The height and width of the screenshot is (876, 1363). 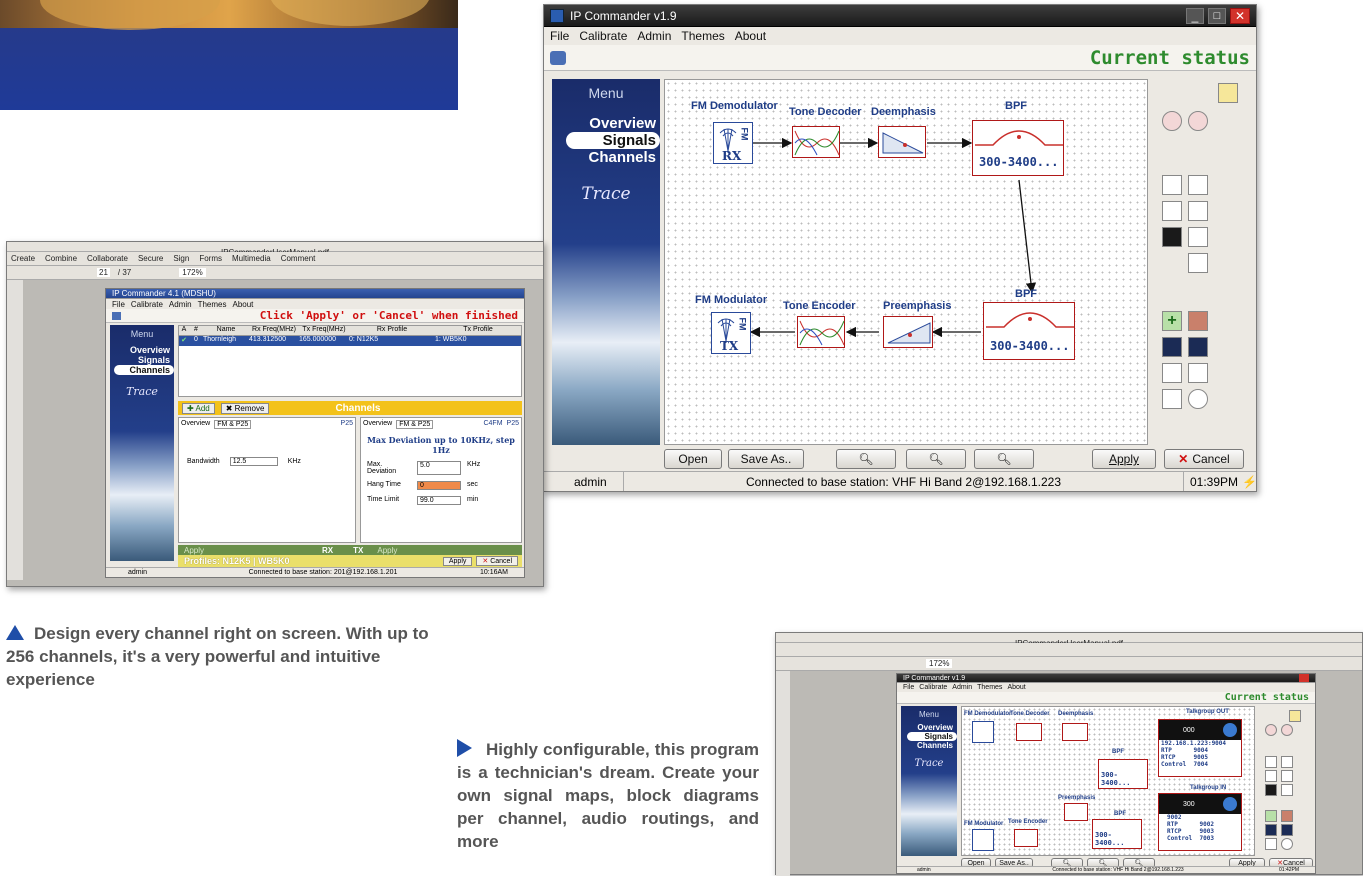 What do you see at coordinates (731, 333) in the screenshot?
I see `fm-modulator-block: FM TX` at bounding box center [731, 333].